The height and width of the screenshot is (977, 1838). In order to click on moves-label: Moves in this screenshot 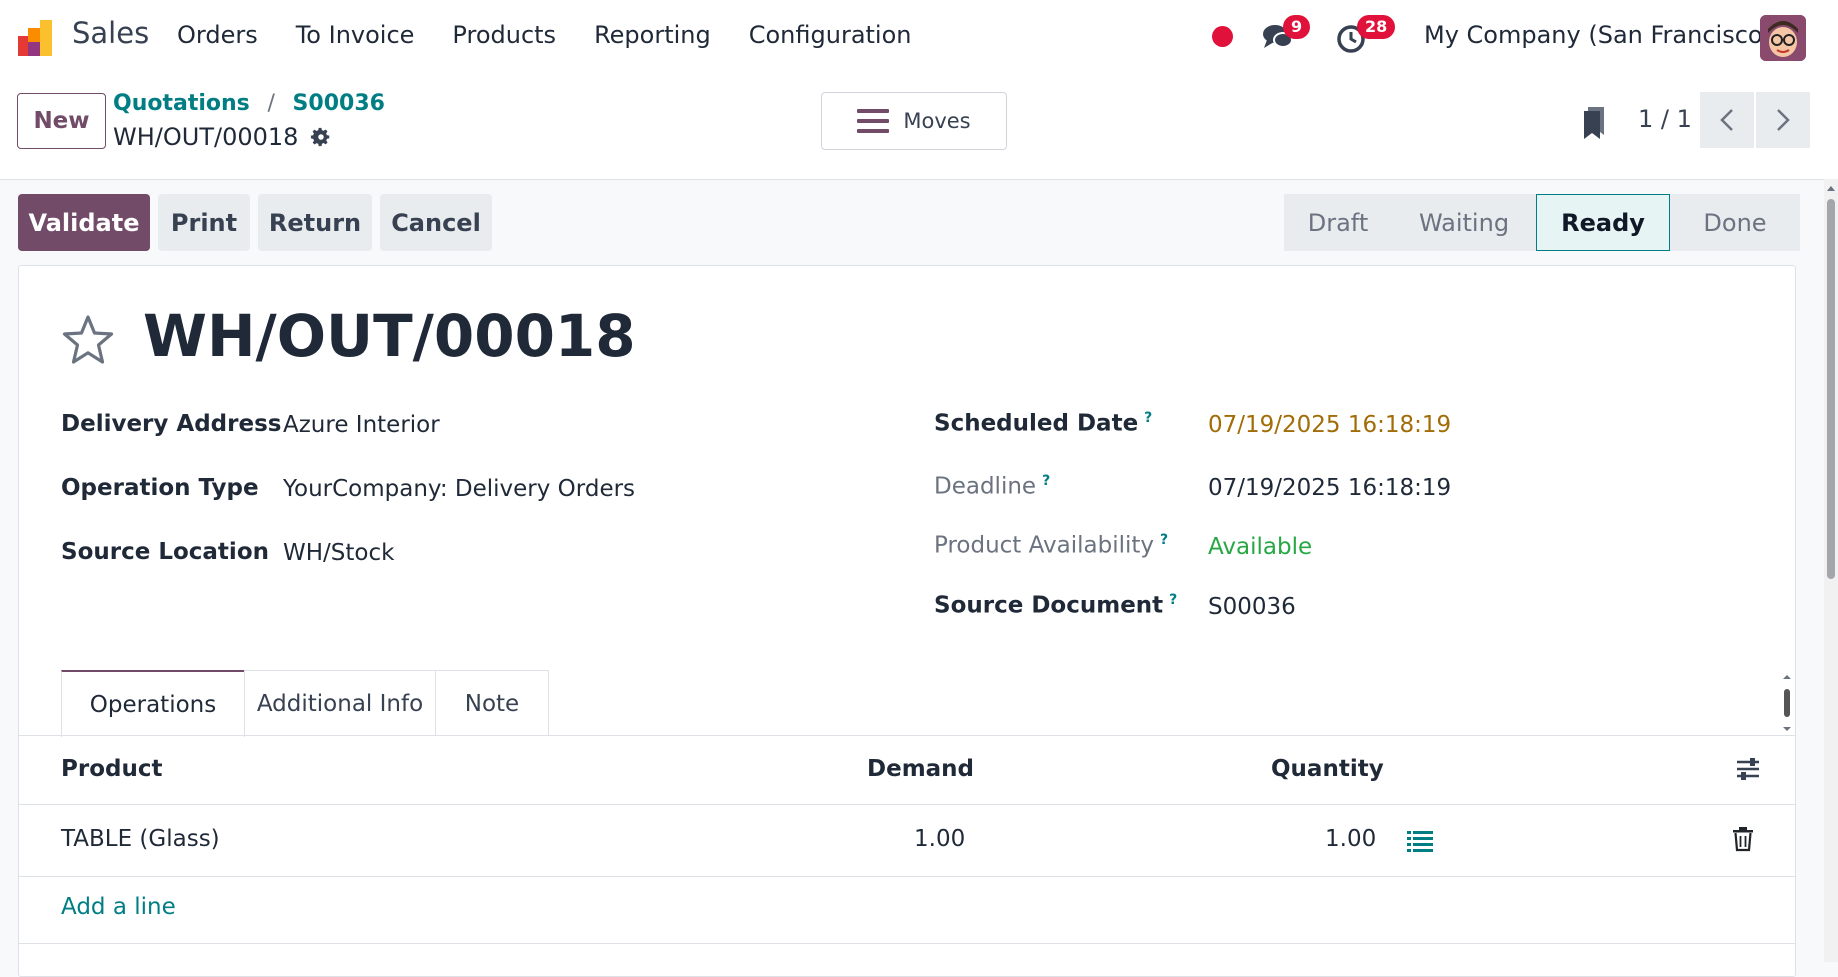, I will do `click(937, 121)`.